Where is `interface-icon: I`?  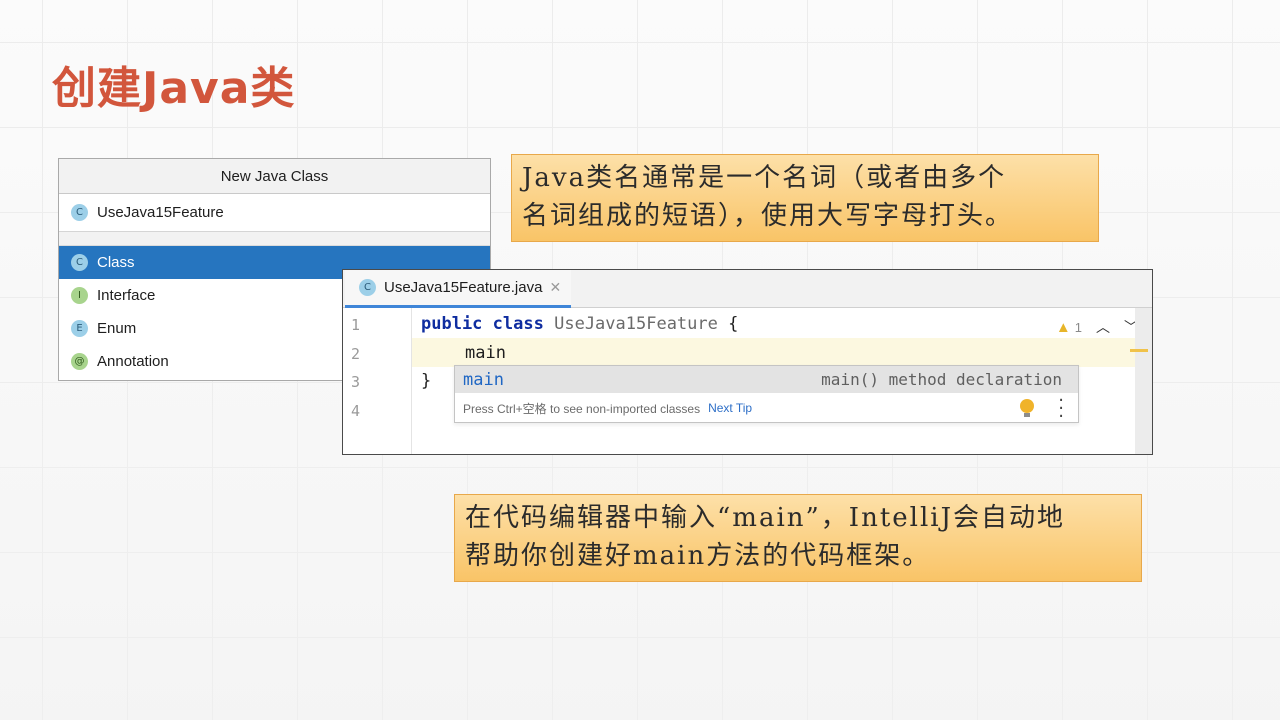 interface-icon: I is located at coordinates (79, 295).